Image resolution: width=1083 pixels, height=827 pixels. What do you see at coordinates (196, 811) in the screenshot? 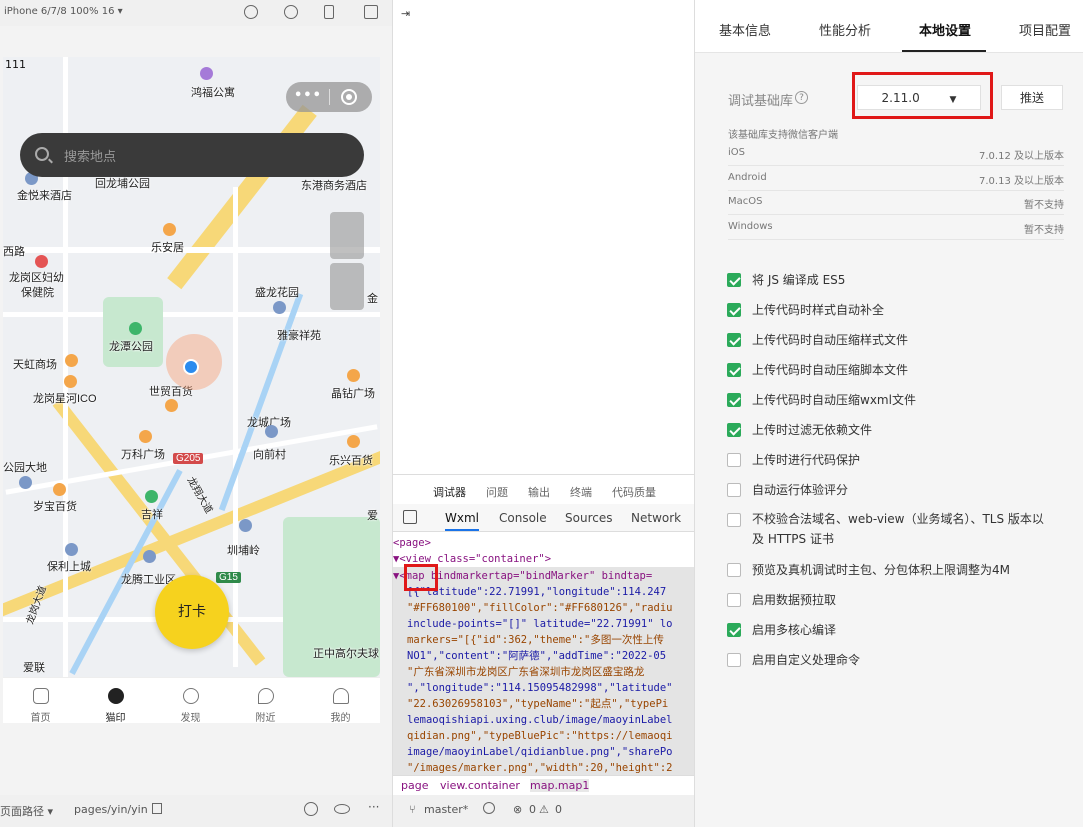
I see `page-path-bar: 页面路径 ▾ pages/yin/yin ···` at bounding box center [196, 811].